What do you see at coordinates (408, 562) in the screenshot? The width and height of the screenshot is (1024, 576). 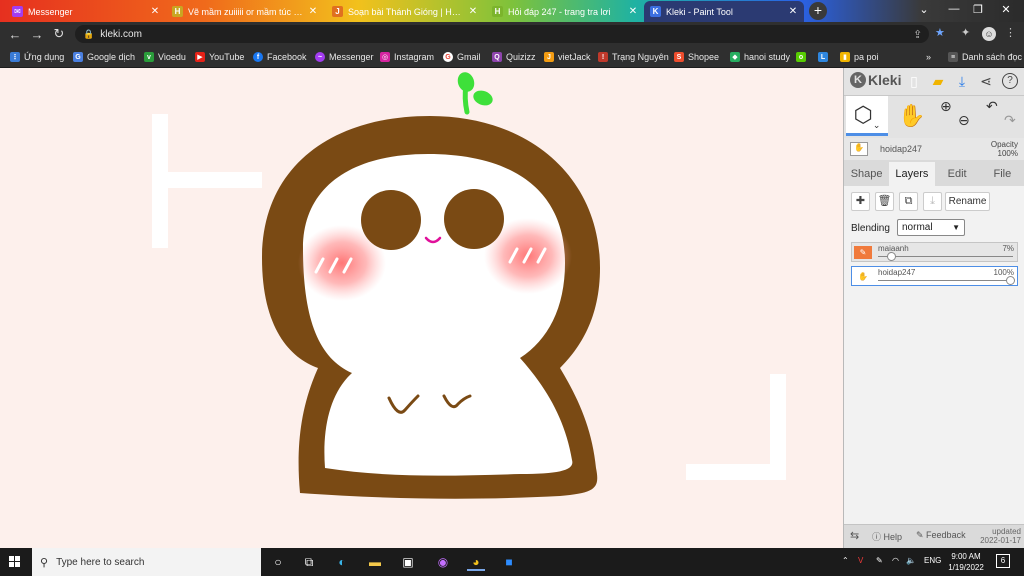 I see `store-icon: ▣` at bounding box center [408, 562].